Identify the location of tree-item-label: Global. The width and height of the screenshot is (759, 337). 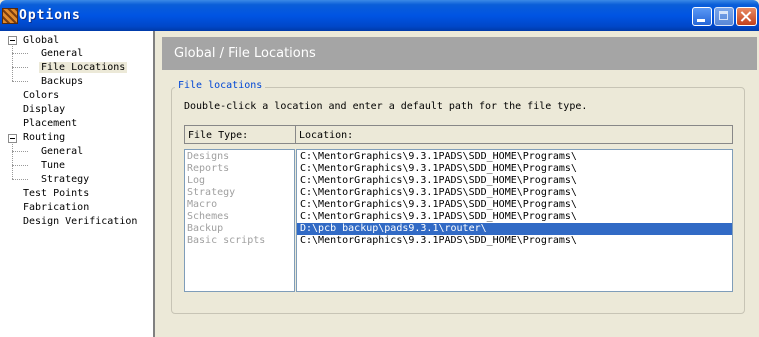
(41, 40).